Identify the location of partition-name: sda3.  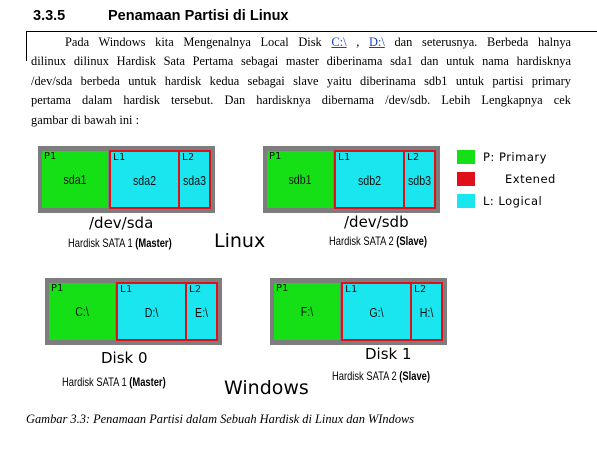
(194, 181).